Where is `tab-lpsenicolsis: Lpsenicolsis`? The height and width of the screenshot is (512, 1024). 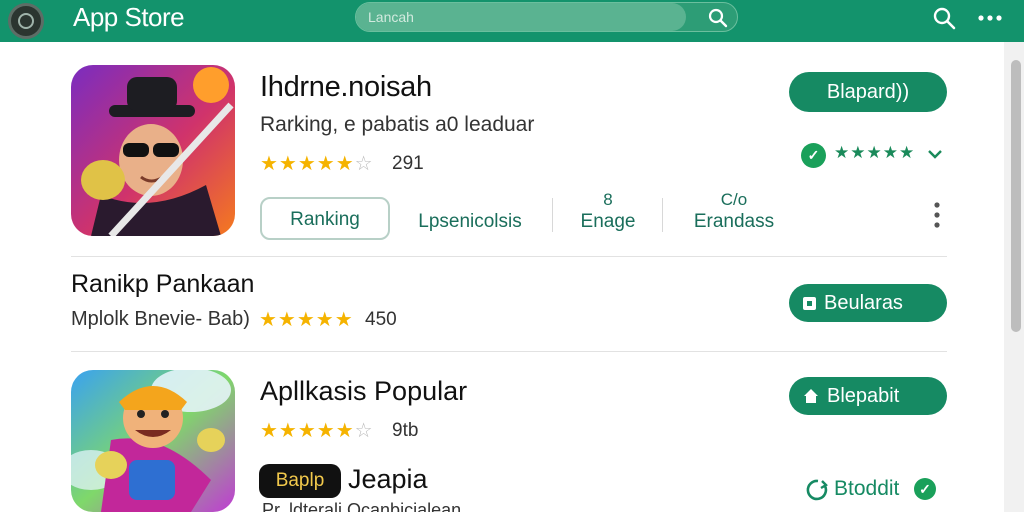 tab-lpsenicolsis: Lpsenicolsis is located at coordinates (470, 222).